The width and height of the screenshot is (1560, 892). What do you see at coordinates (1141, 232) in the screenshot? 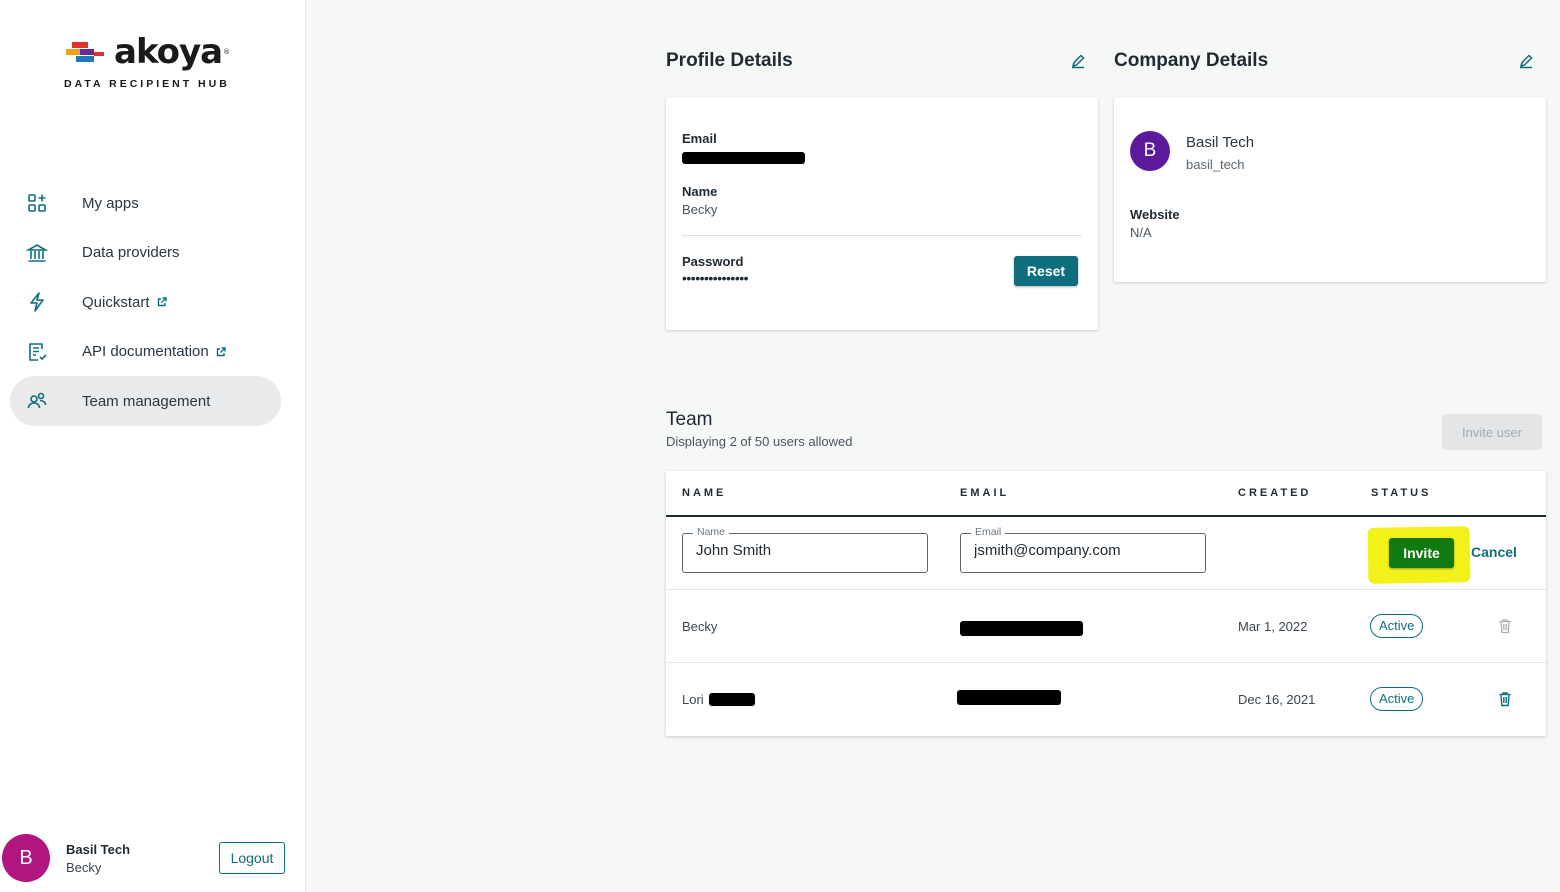
I see `website-value: N/A` at bounding box center [1141, 232].